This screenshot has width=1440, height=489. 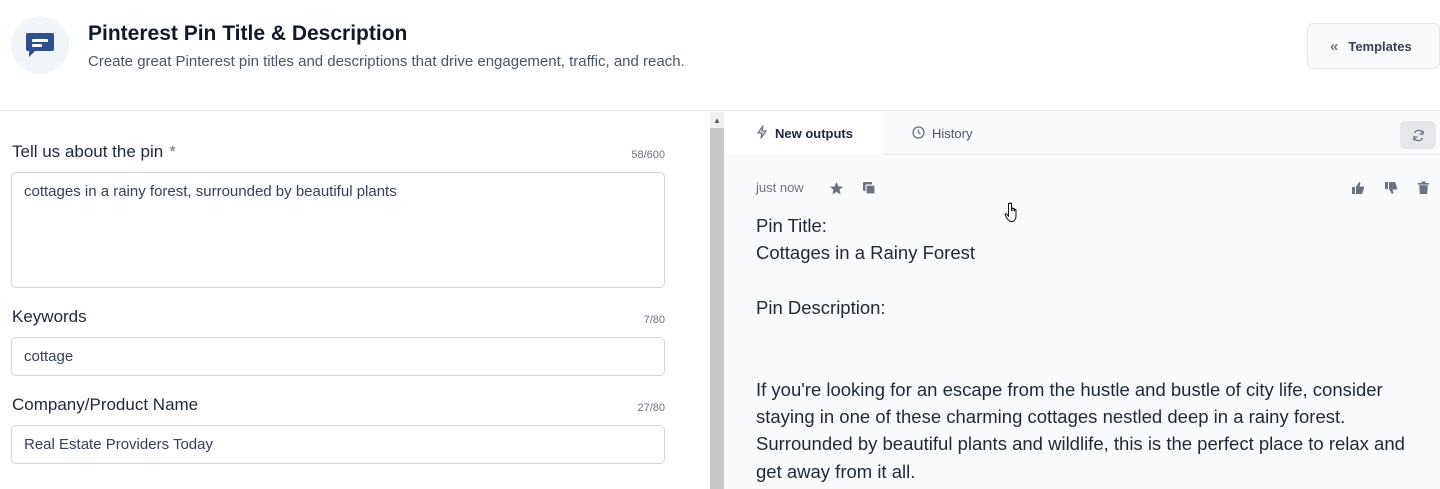 I want to click on keywords-char-counter: 7/80, so click(x=654, y=320).